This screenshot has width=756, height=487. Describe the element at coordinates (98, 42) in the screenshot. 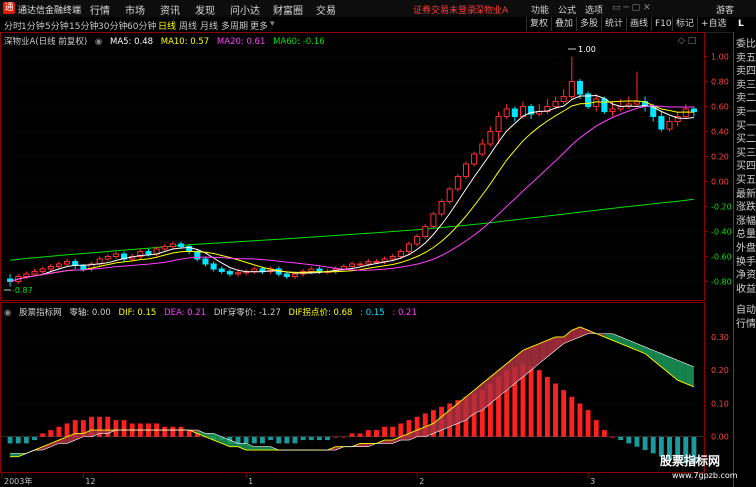

I see `legend-settings-icon: ◉` at that location.